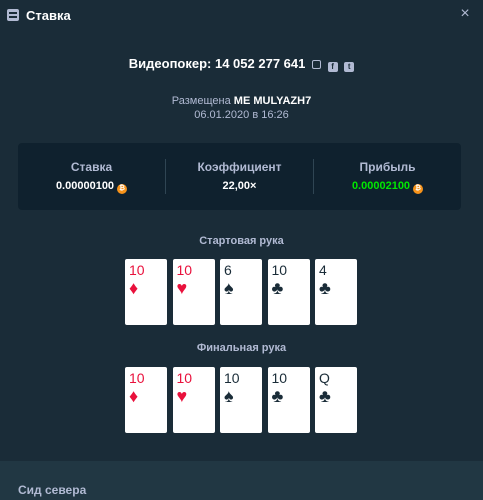 Image resolution: width=483 pixels, height=500 pixels. I want to click on placed-prefix: Размещена, so click(201, 101).